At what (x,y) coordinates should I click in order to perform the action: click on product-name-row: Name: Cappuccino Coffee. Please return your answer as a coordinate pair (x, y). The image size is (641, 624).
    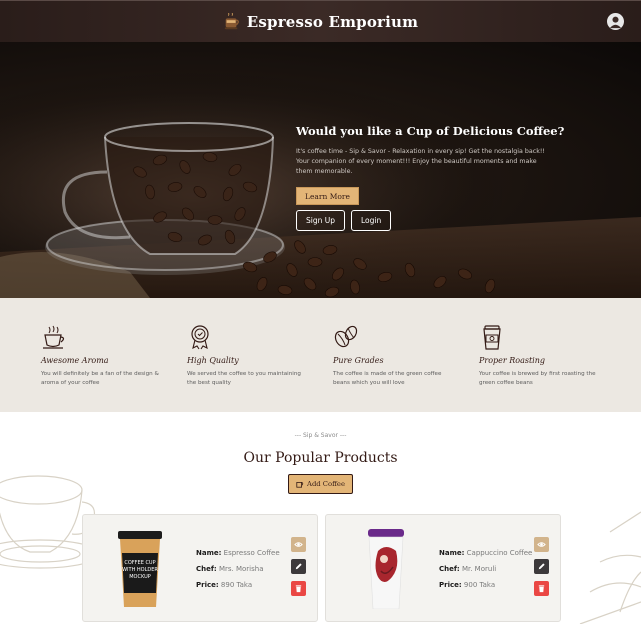
    Looking at the image, I should click on (485, 553).